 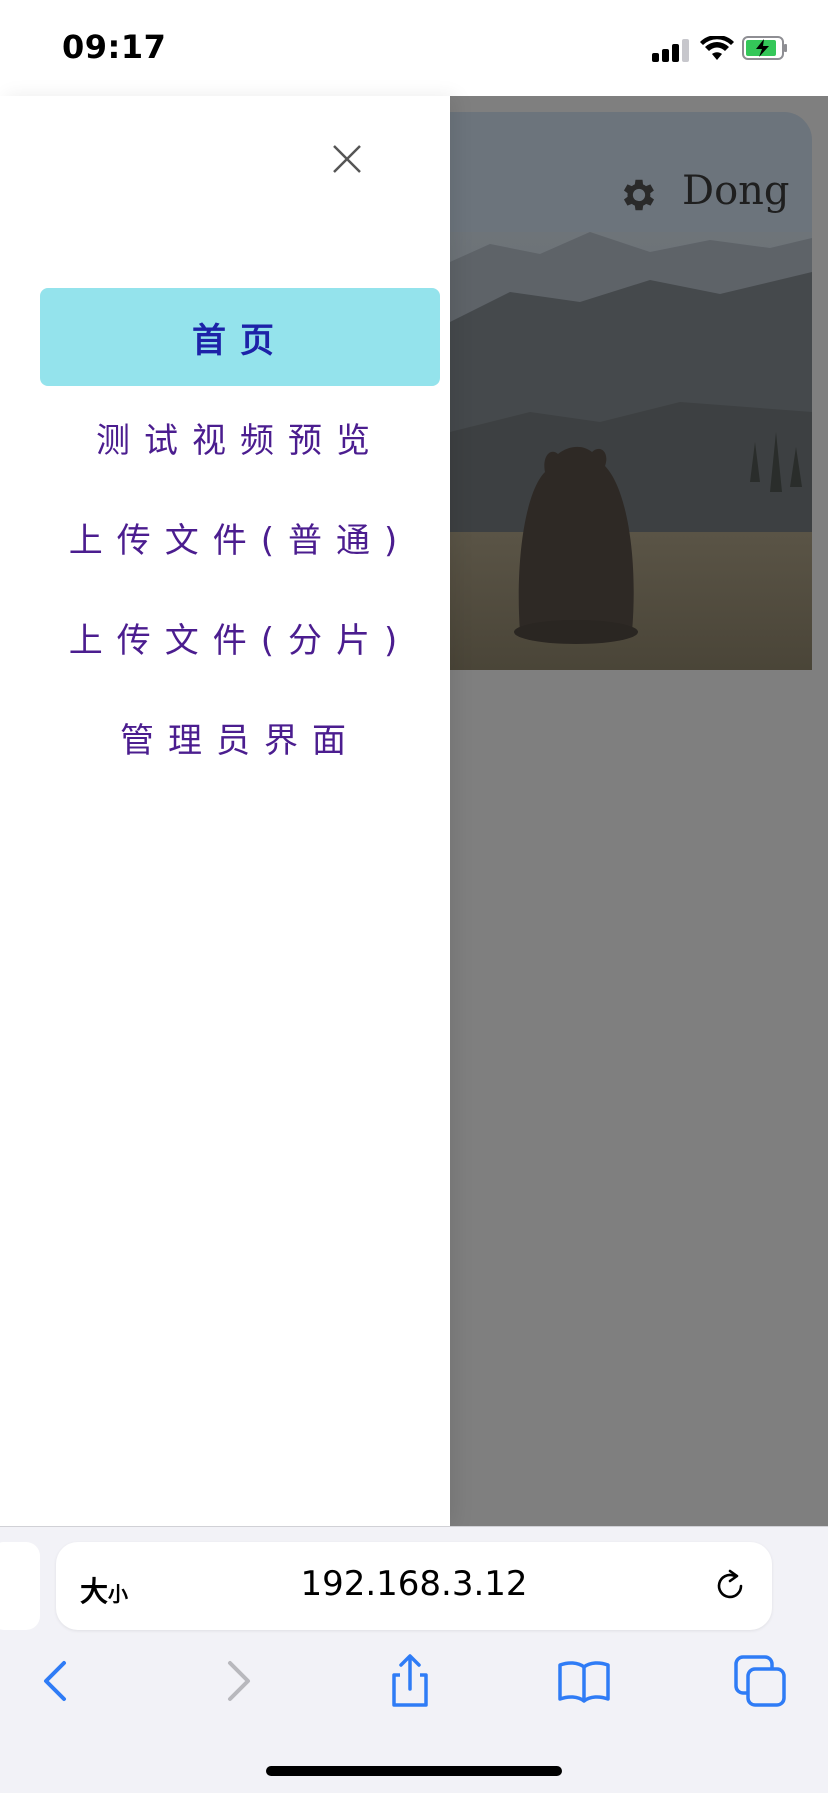 I want to click on back-icon, so click(x=58, y=1681).